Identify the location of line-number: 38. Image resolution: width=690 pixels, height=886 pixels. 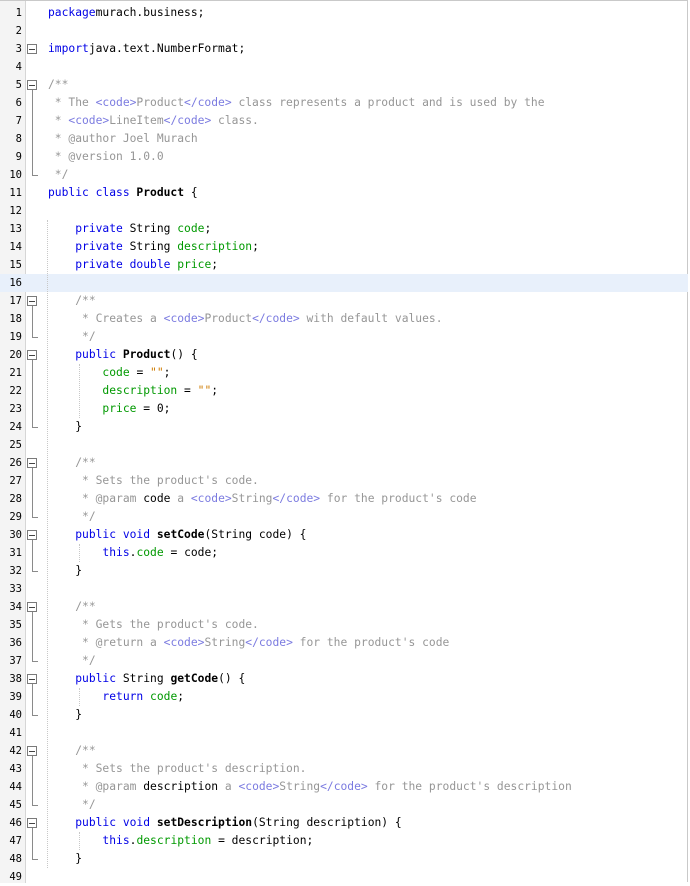
(15, 679).